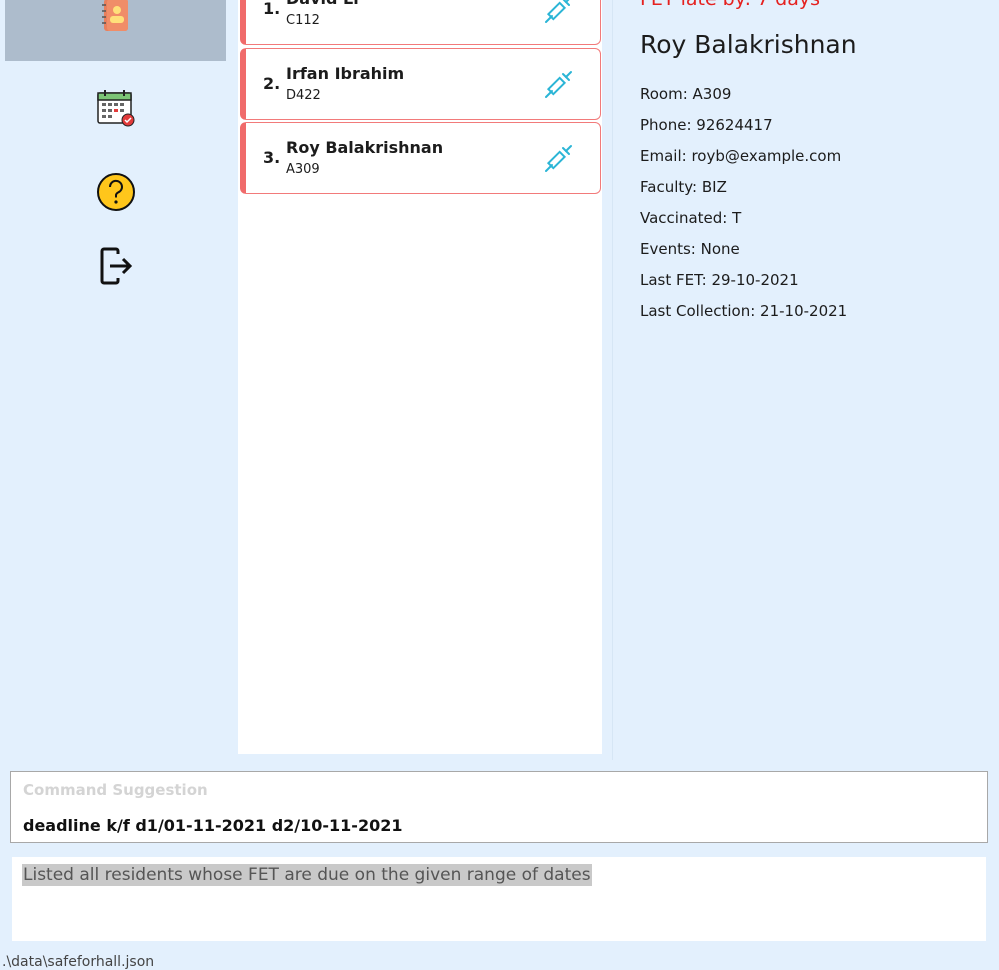 The width and height of the screenshot is (999, 970). Describe the element at coordinates (272, 83) in the screenshot. I see `resident-index: 2.` at that location.